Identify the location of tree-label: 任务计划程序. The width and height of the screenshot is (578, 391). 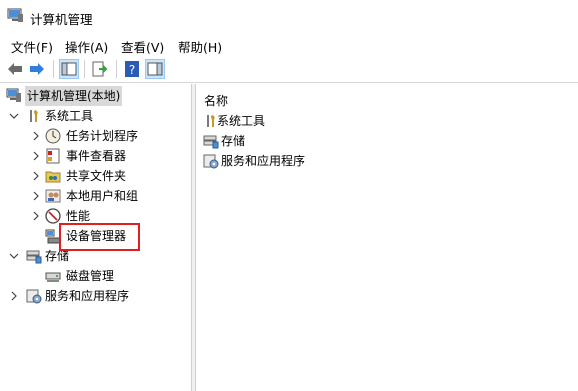
(102, 136).